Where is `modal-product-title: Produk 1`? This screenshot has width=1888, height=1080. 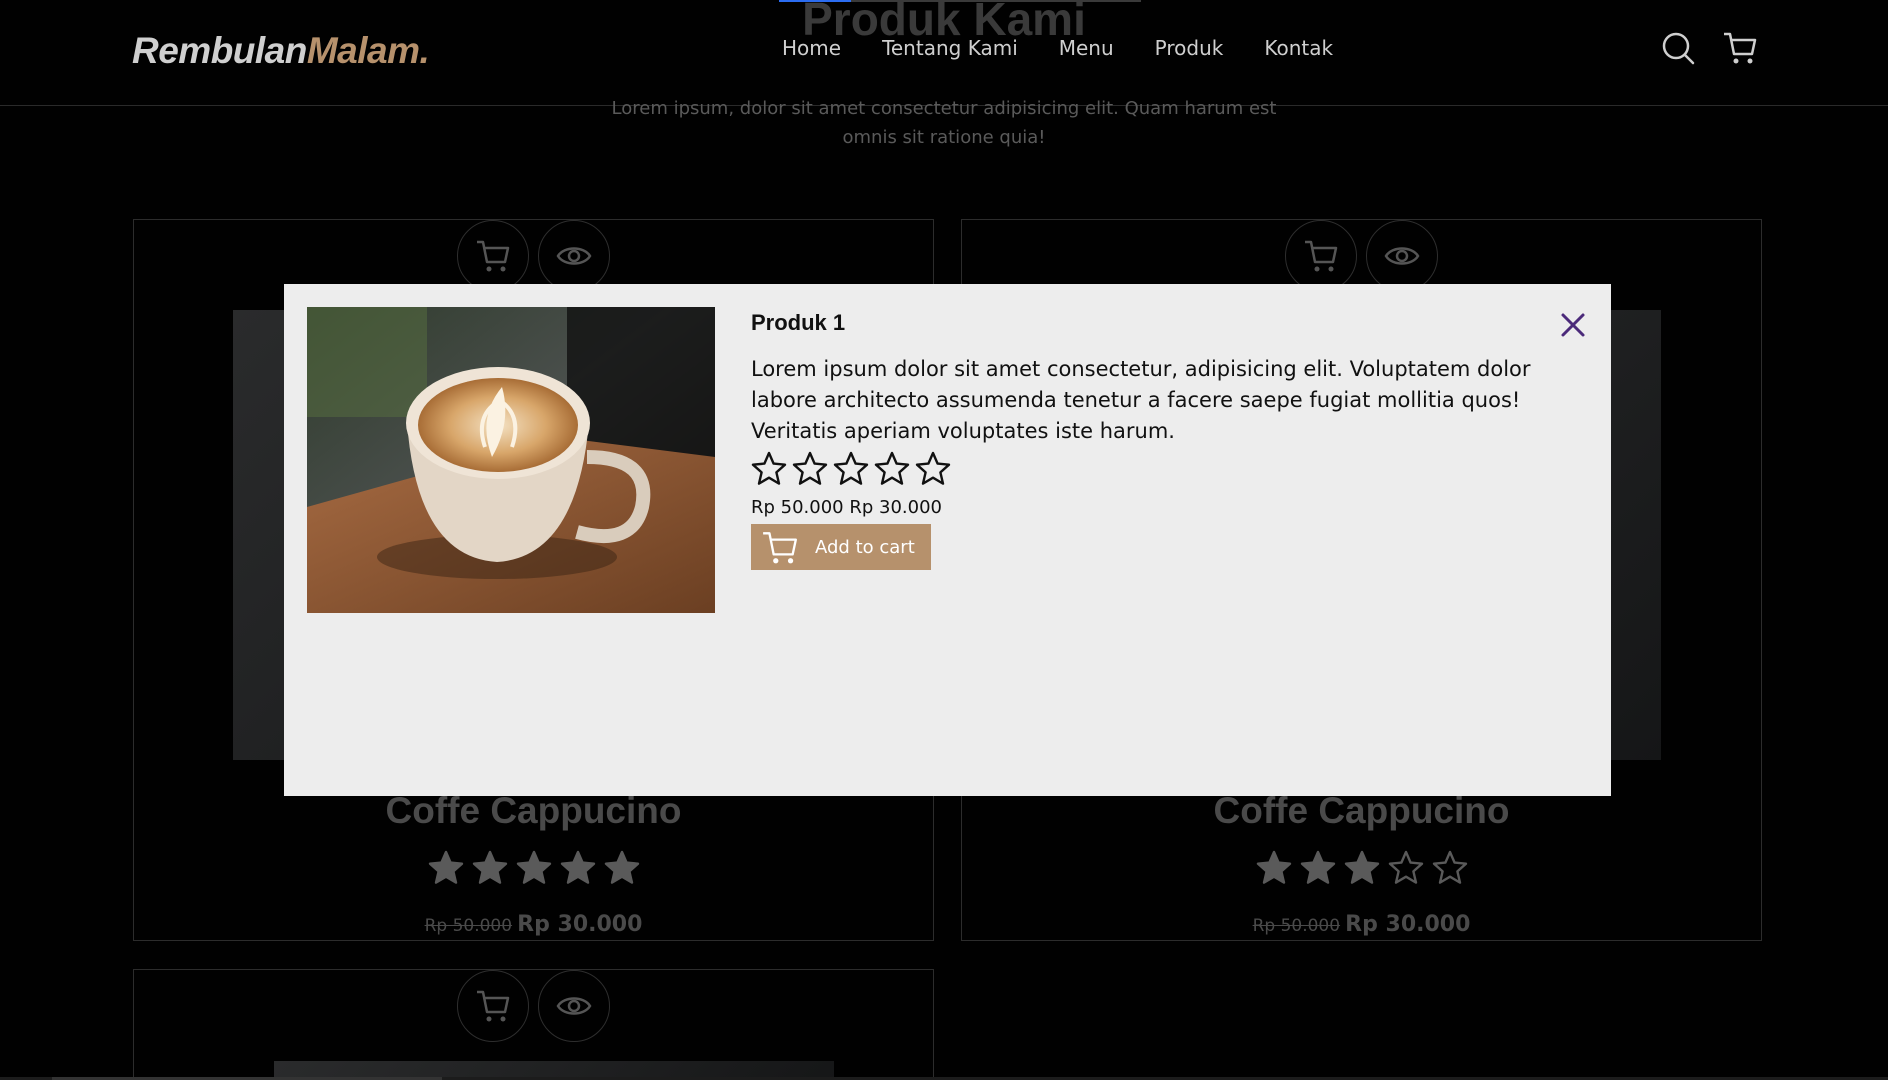 modal-product-title: Produk 1 is located at coordinates (798, 322).